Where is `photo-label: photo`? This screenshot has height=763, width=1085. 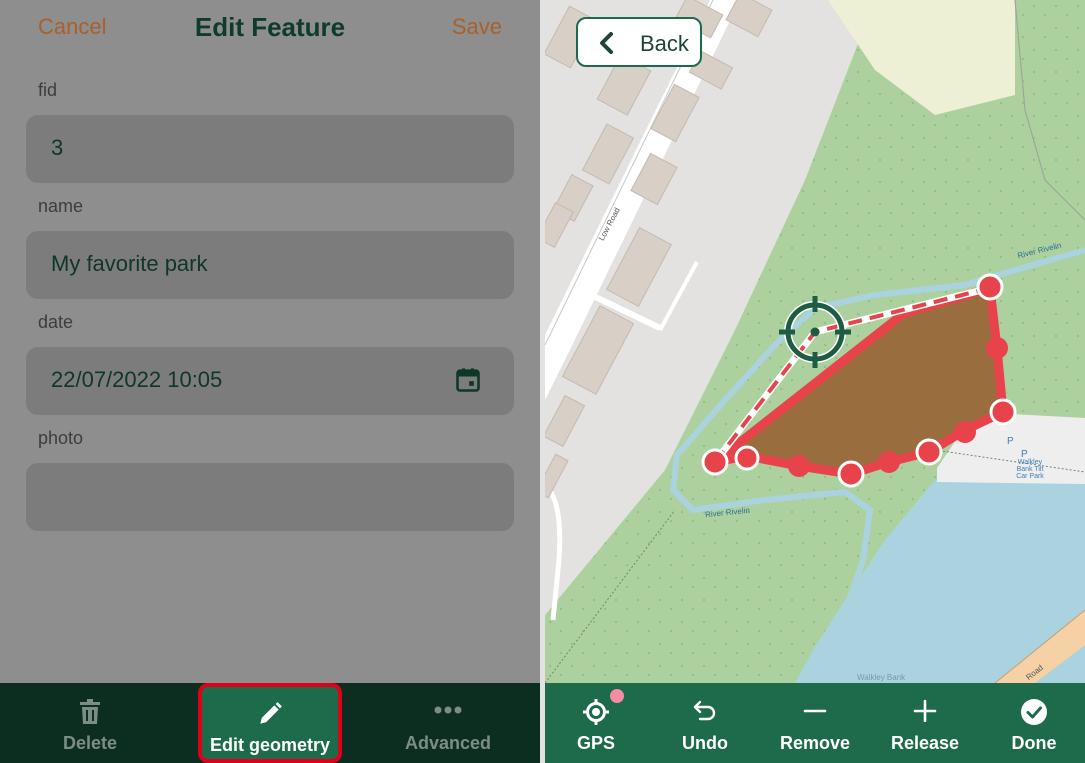 photo-label: photo is located at coordinates (61, 438).